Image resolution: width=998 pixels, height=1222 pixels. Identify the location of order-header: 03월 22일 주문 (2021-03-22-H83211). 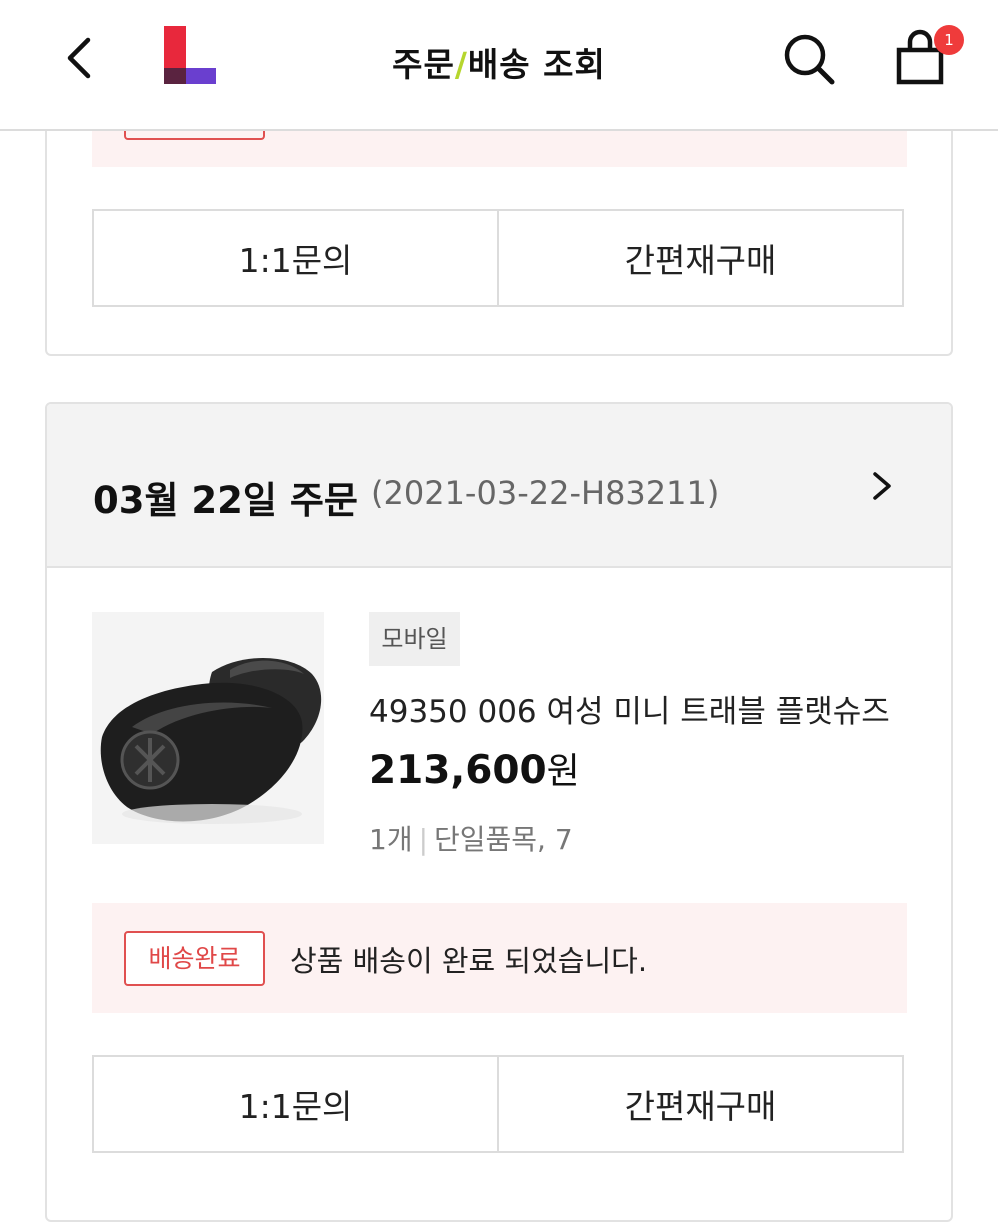
(499, 486).